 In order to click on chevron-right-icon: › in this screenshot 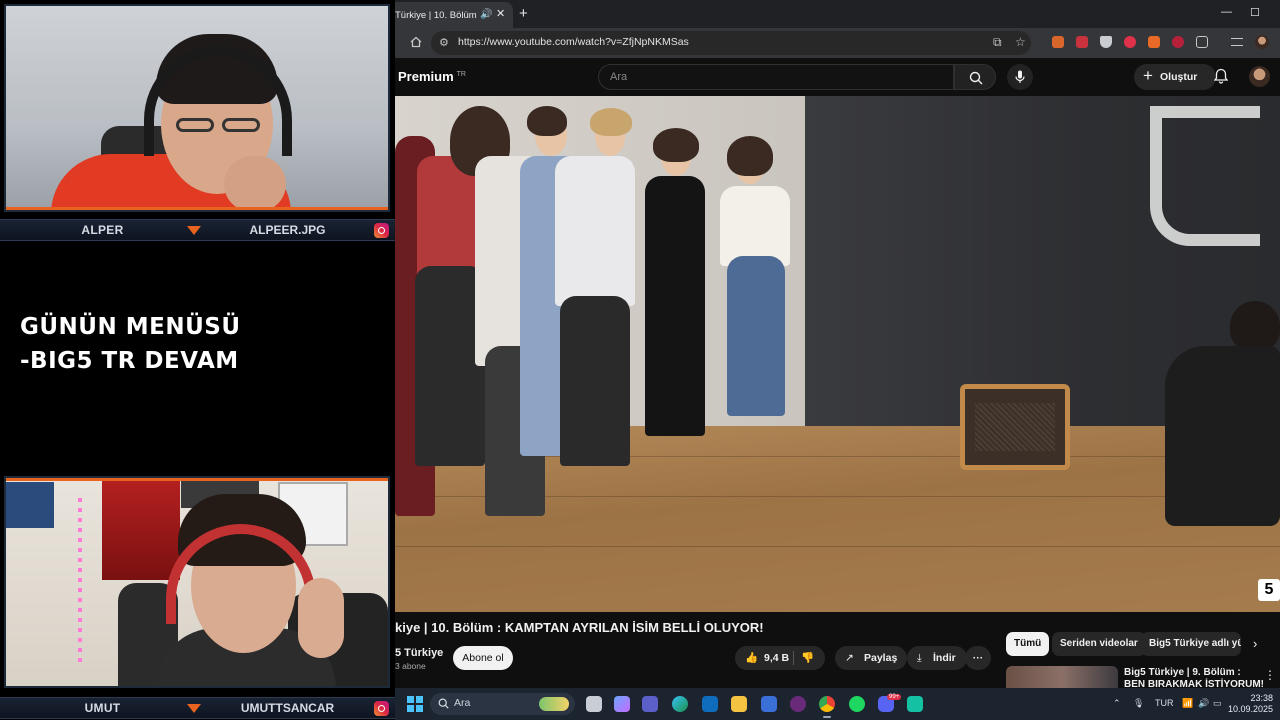, I will do `click(1255, 643)`.